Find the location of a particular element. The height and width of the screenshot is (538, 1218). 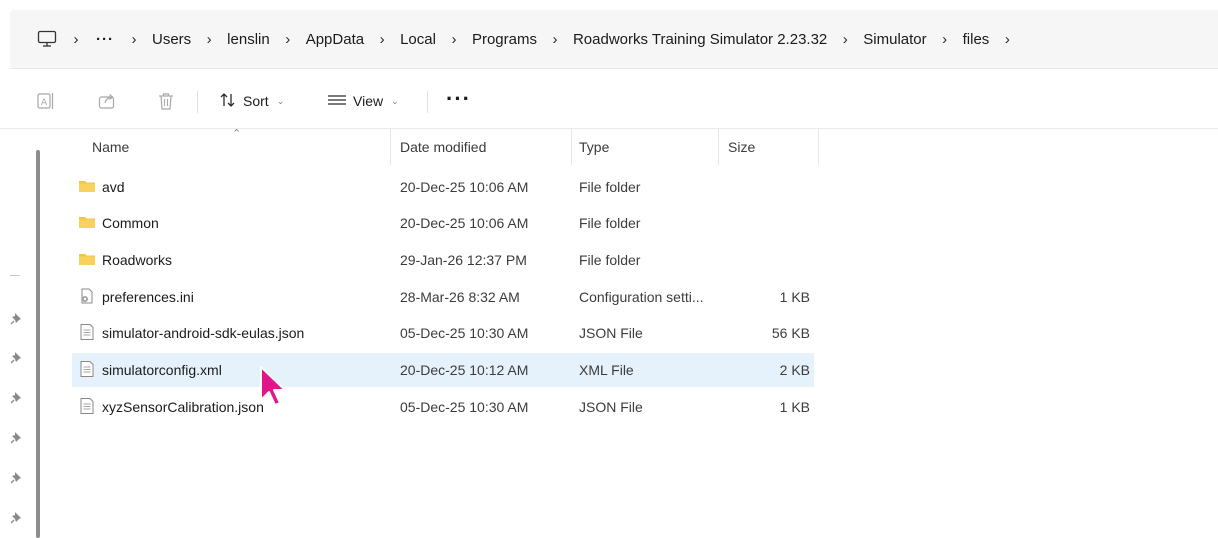

column-header-type: Type is located at coordinates (594, 147).